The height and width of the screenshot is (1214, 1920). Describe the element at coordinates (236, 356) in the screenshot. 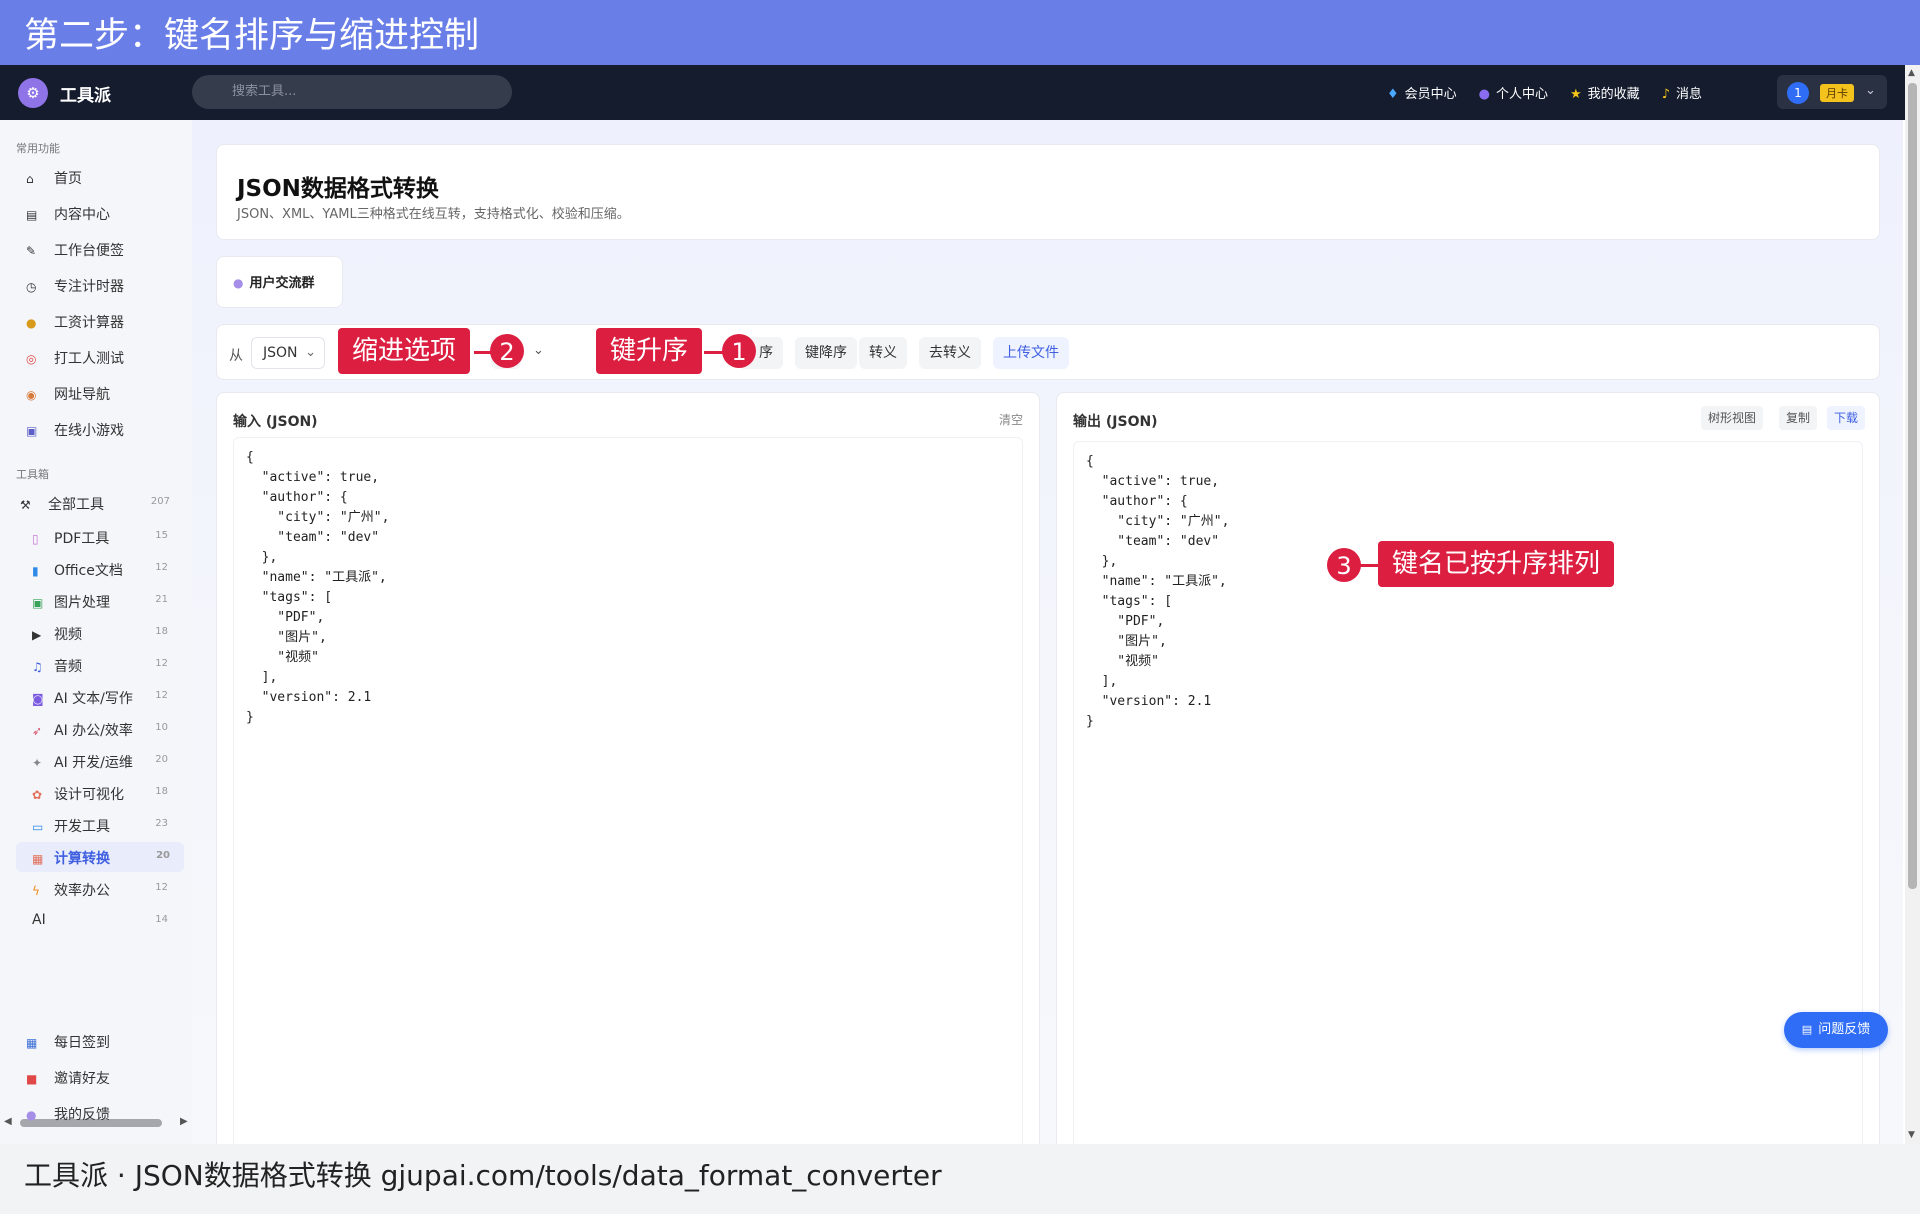

I see `from-label: 从` at that location.